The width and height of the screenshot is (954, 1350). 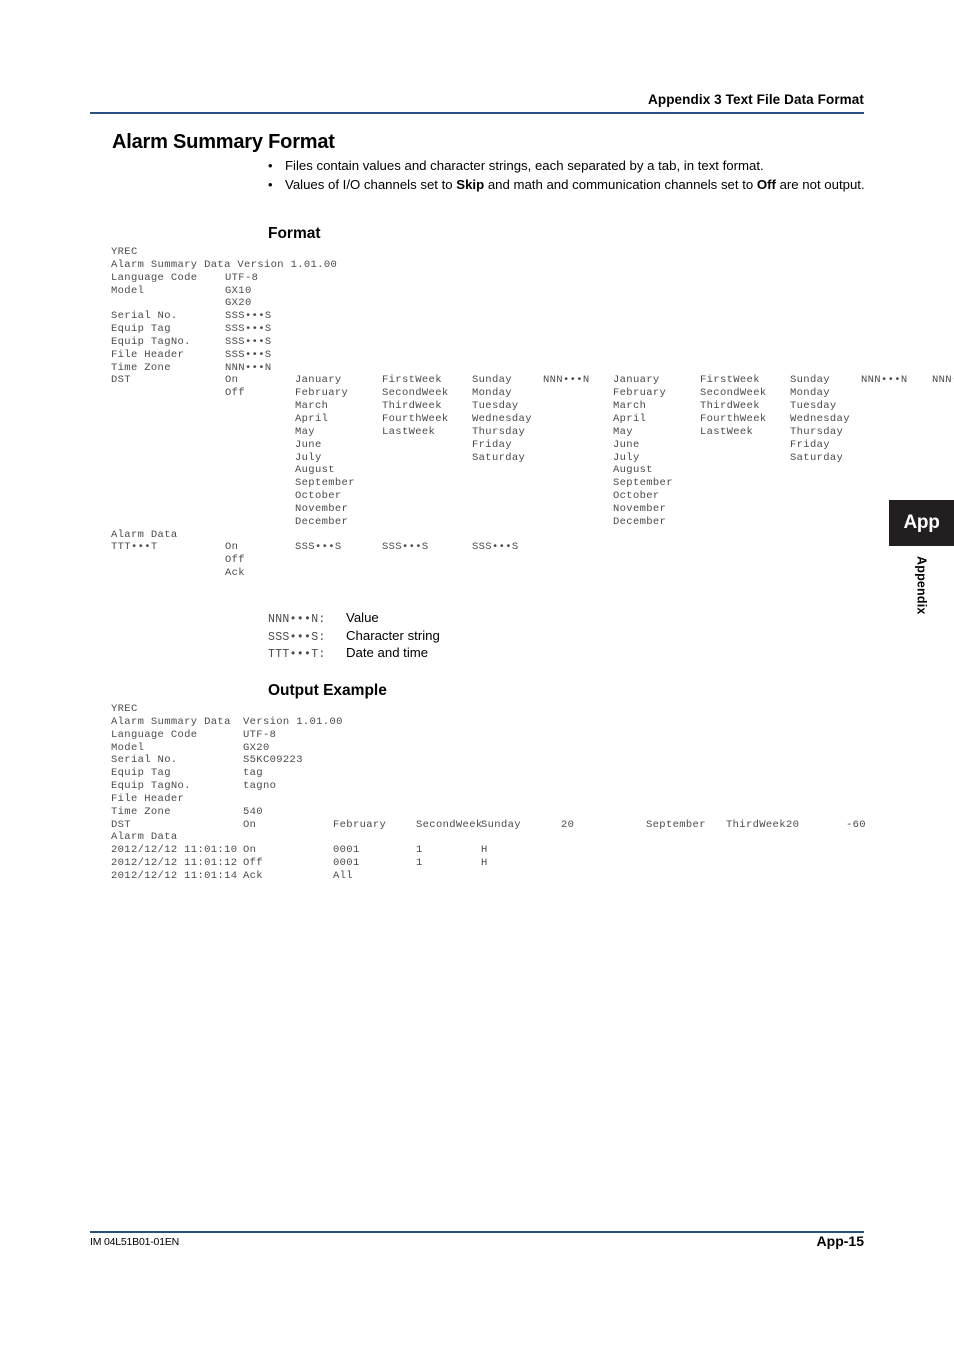 What do you see at coordinates (224, 264) in the screenshot?
I see `code-cell: Alarm Summary Data Version 1.01.00` at bounding box center [224, 264].